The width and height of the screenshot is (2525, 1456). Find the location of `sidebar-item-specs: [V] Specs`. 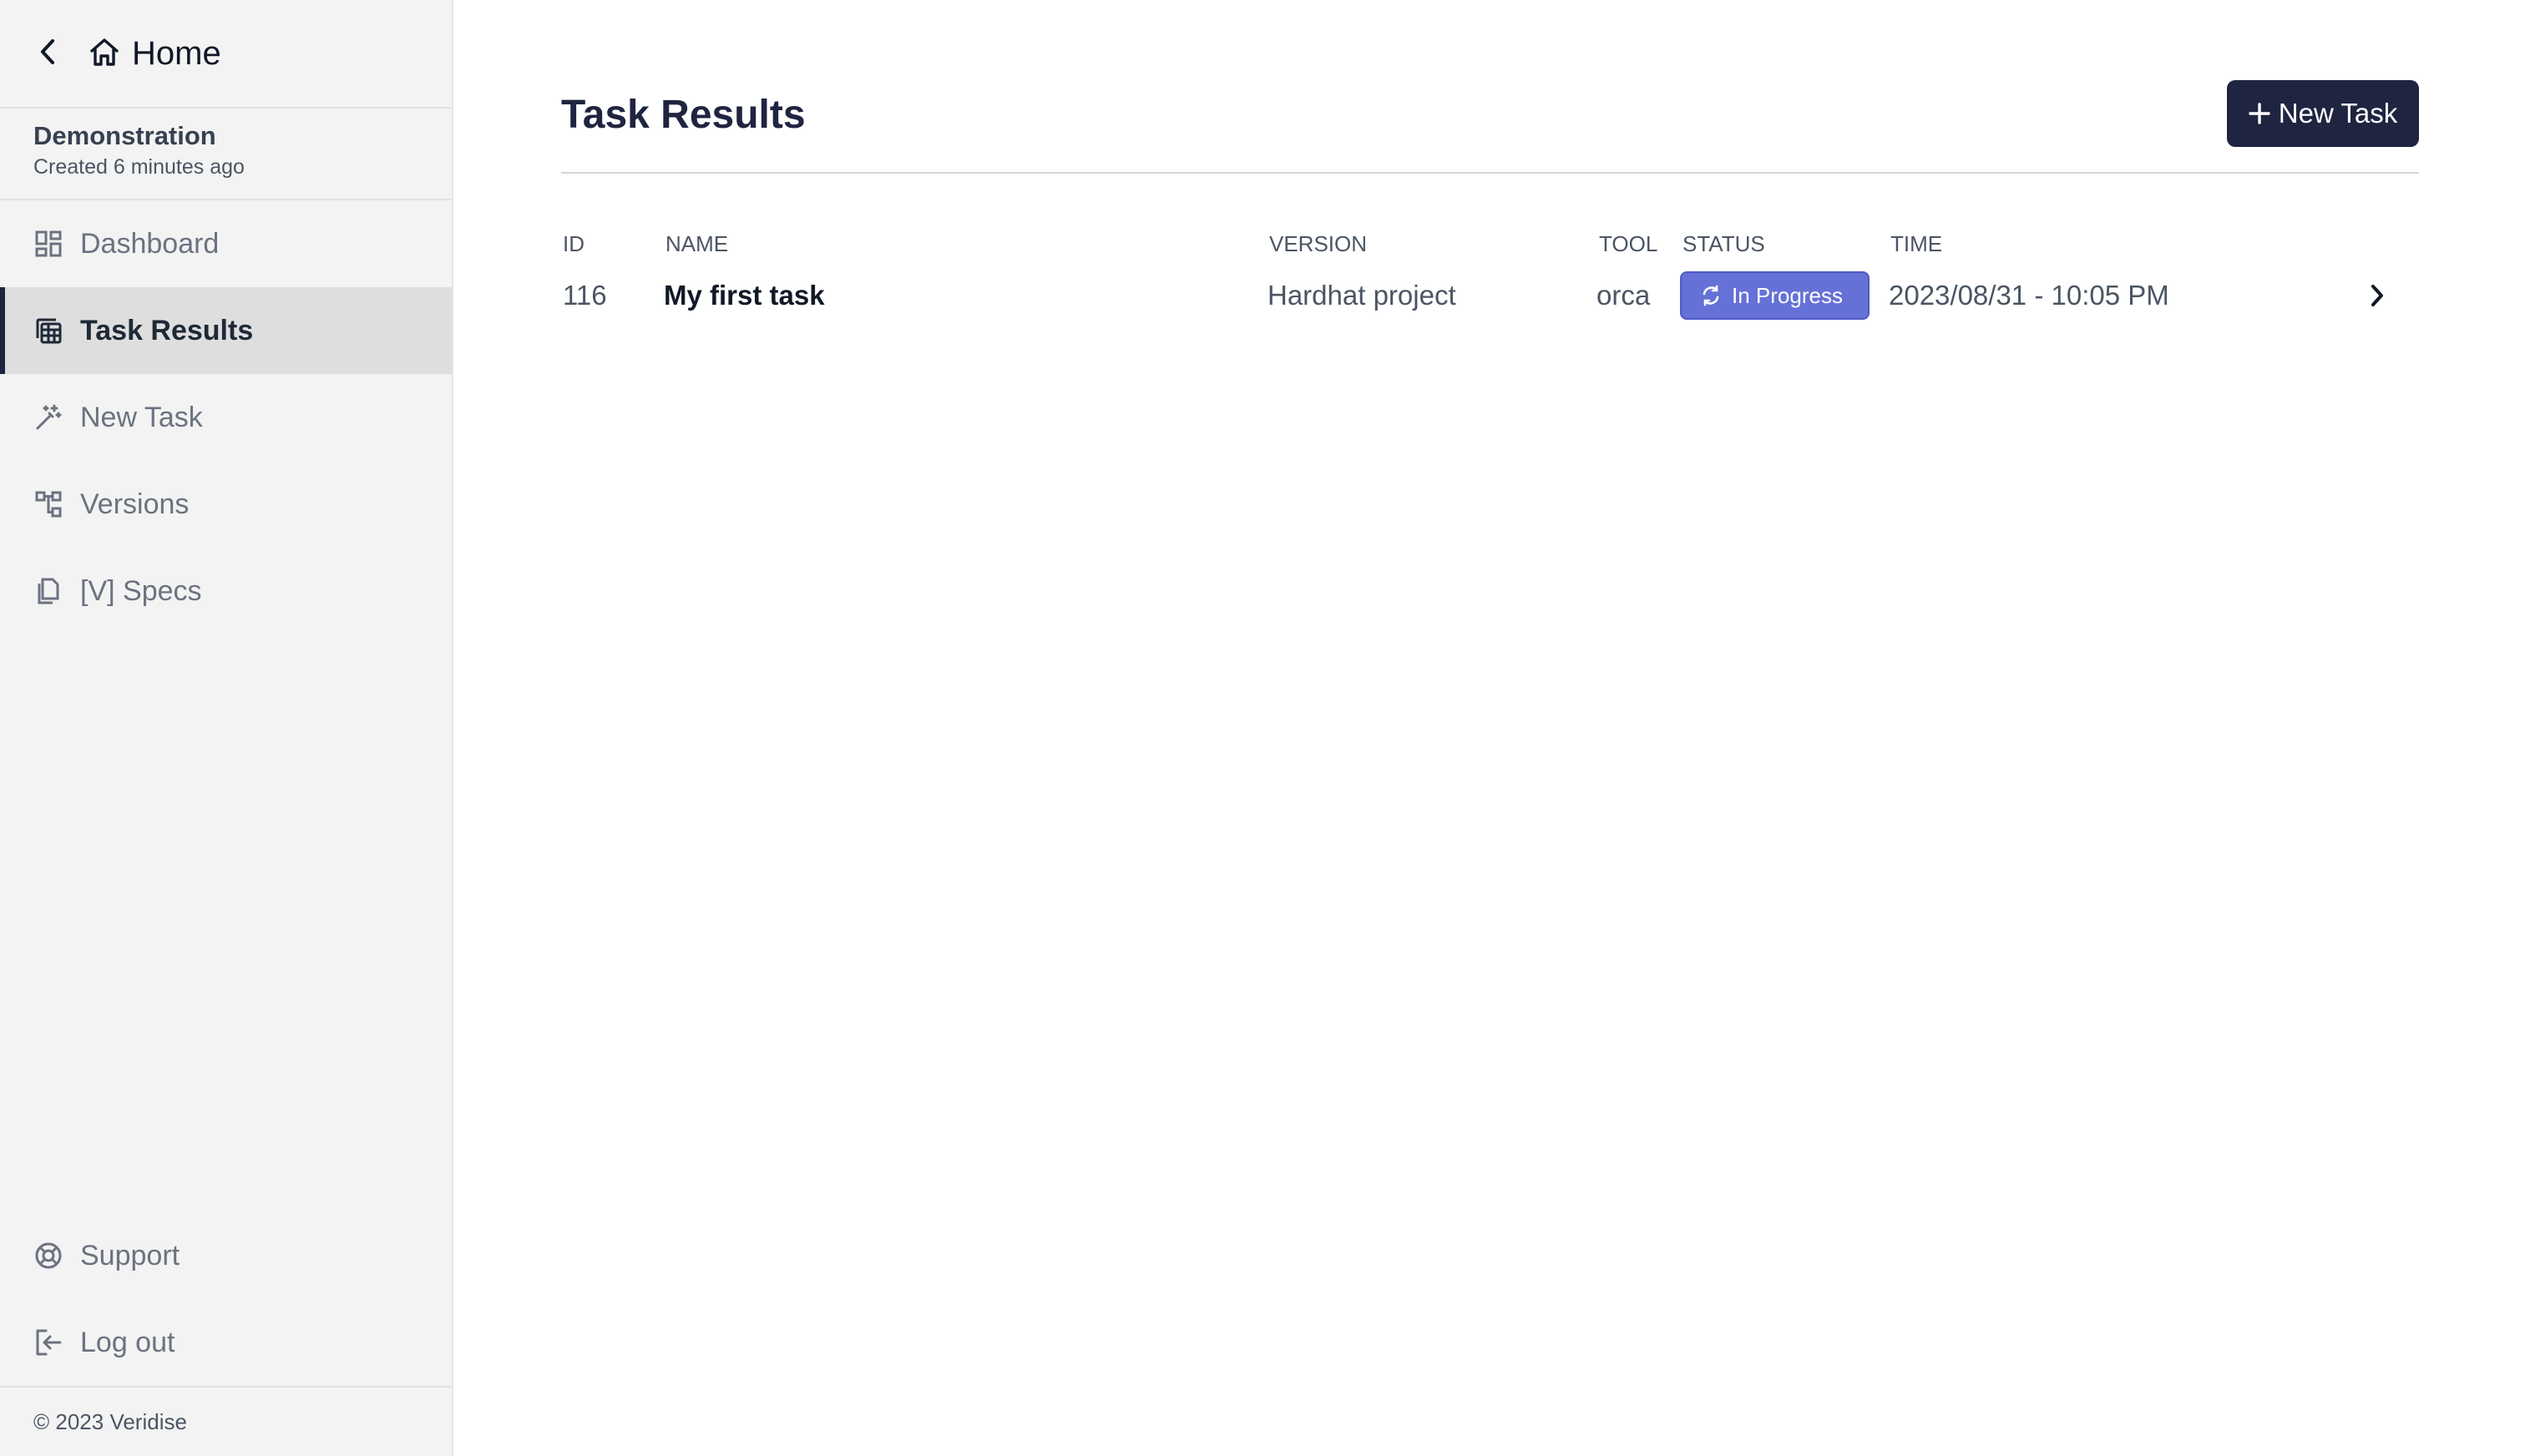

sidebar-item-specs: [V] Specs is located at coordinates (226, 591).